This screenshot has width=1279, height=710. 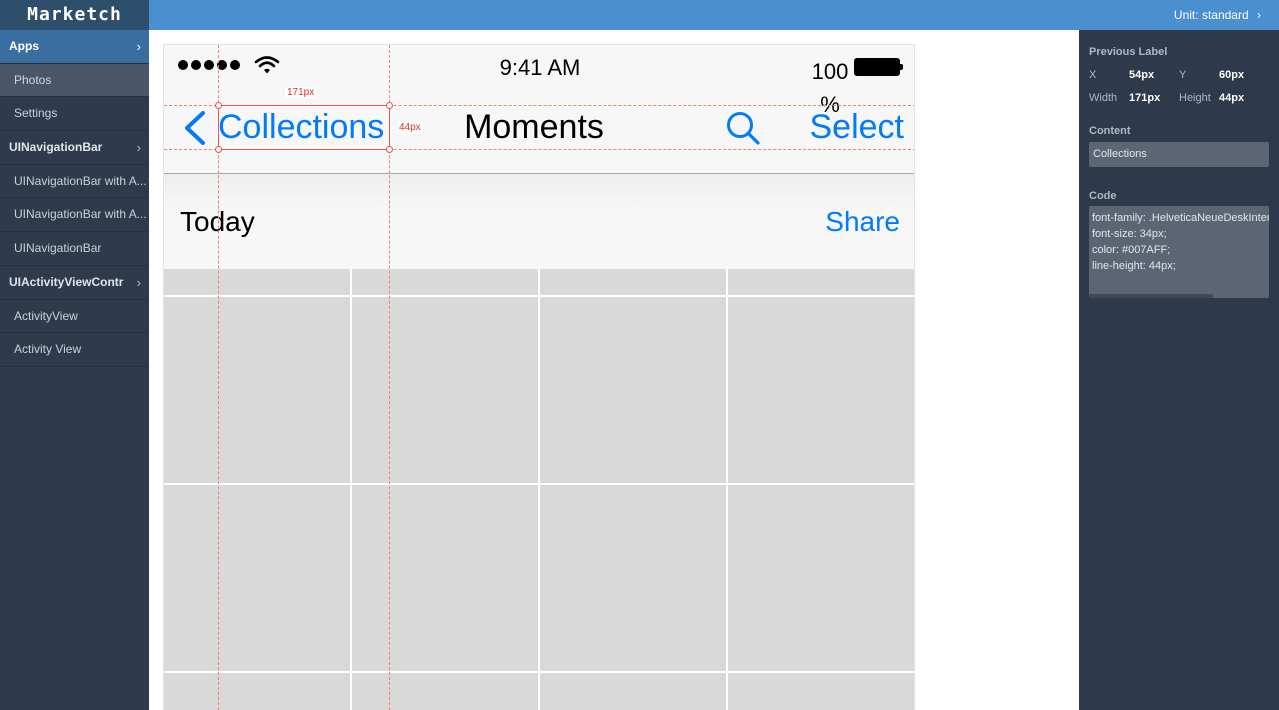 I want to click on unit-selector: Unit: standard ›, so click(x=1217, y=15).